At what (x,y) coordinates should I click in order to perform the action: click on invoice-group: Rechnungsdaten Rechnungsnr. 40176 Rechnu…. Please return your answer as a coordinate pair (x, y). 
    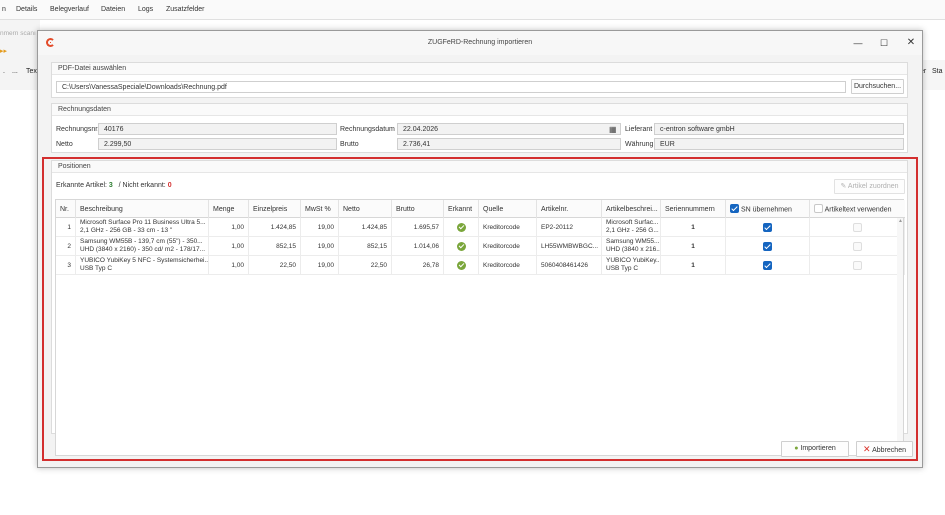
    Looking at the image, I should click on (479, 128).